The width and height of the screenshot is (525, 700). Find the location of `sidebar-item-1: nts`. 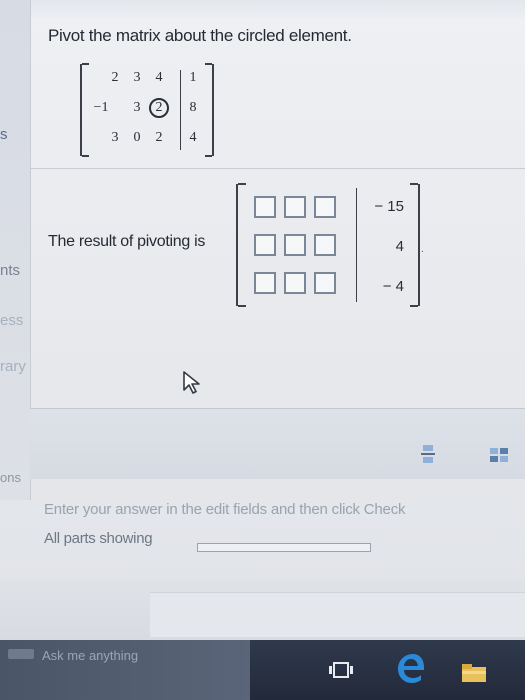

sidebar-item-1: nts is located at coordinates (10, 270).